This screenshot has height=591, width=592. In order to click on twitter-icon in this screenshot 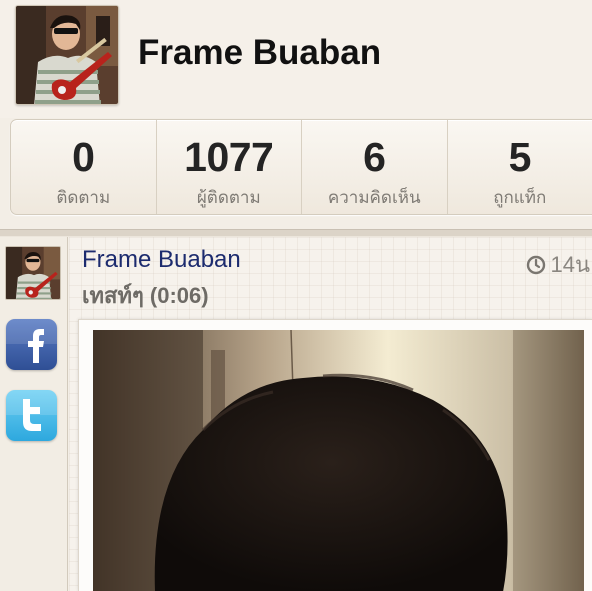, I will do `click(31, 415)`.